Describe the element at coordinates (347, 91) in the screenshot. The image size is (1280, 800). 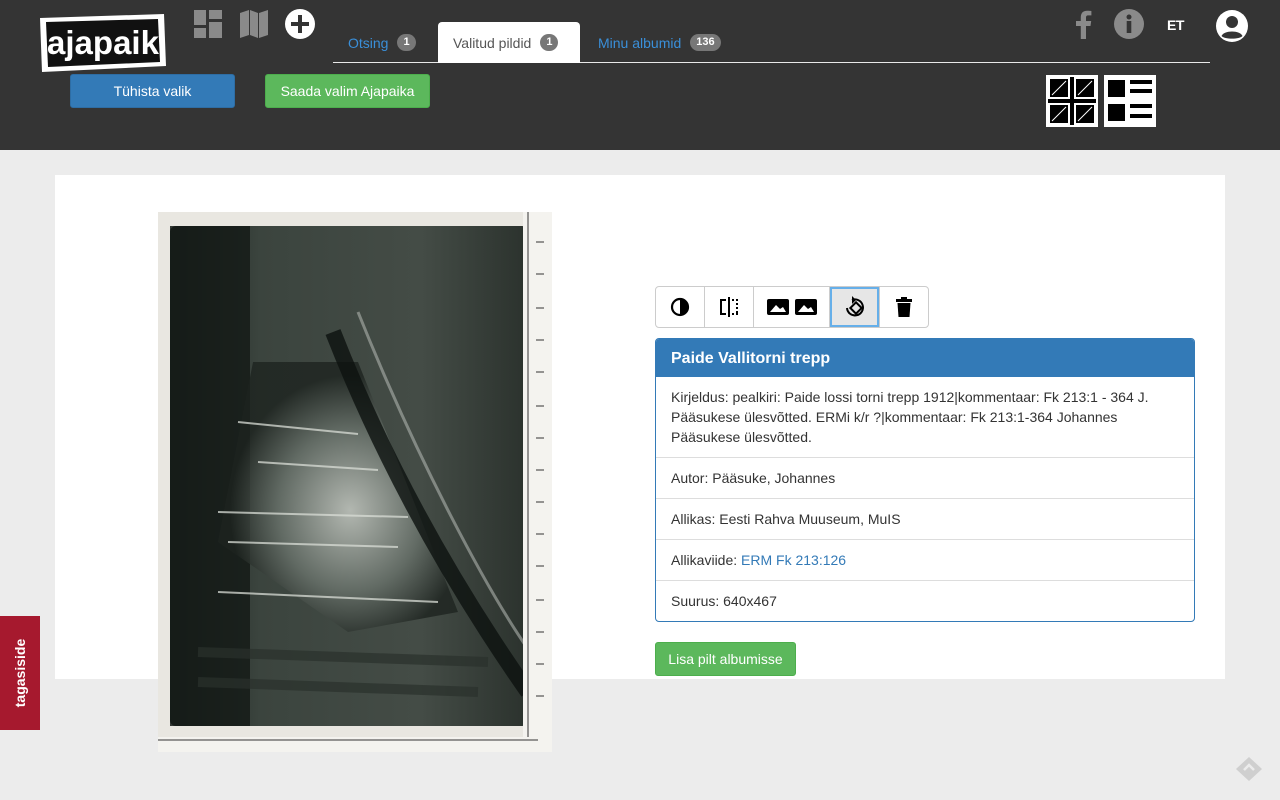
I see `send-selection-button: Saada valim Ajapaika` at that location.